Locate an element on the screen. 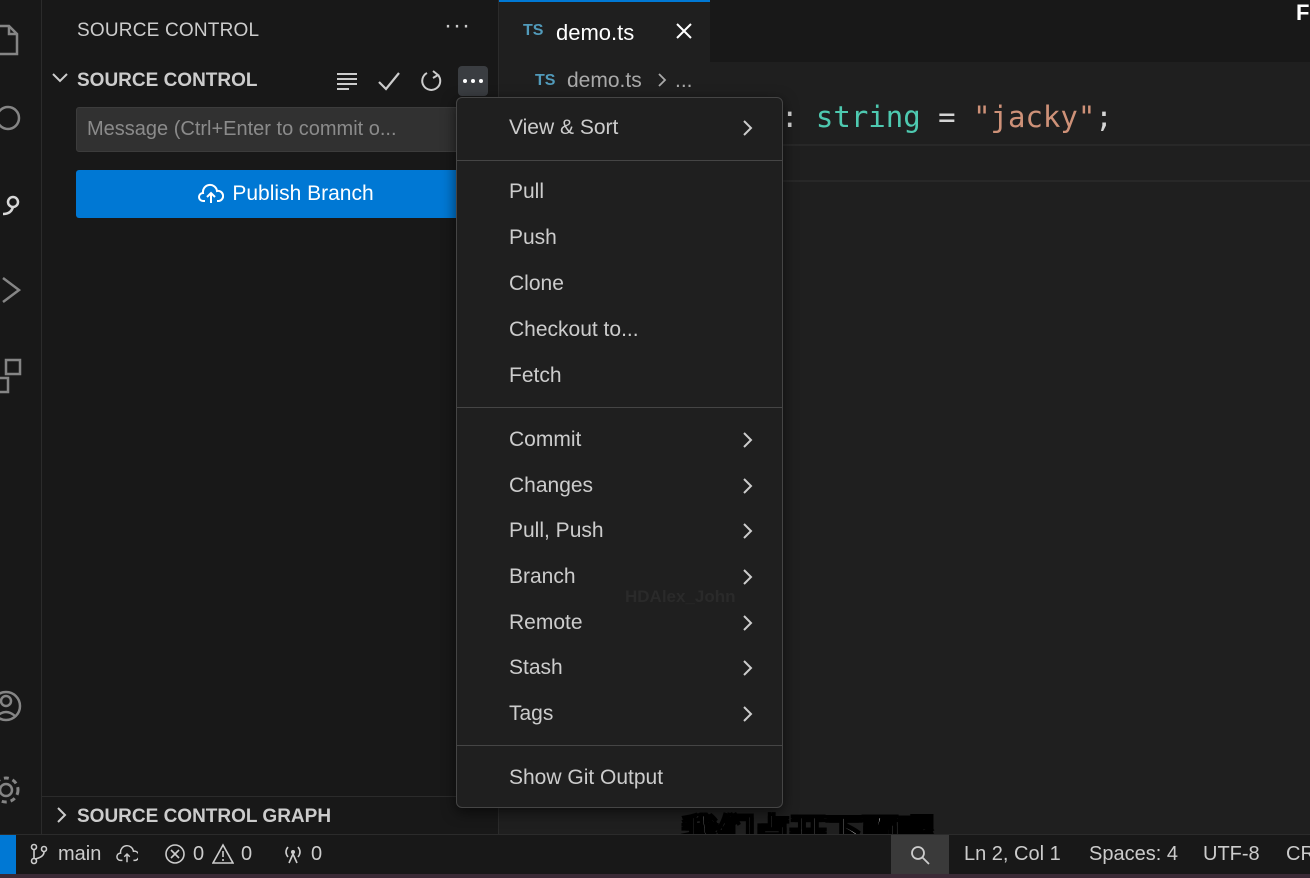 The width and height of the screenshot is (1310, 878). zoom-button is located at coordinates (920, 855).